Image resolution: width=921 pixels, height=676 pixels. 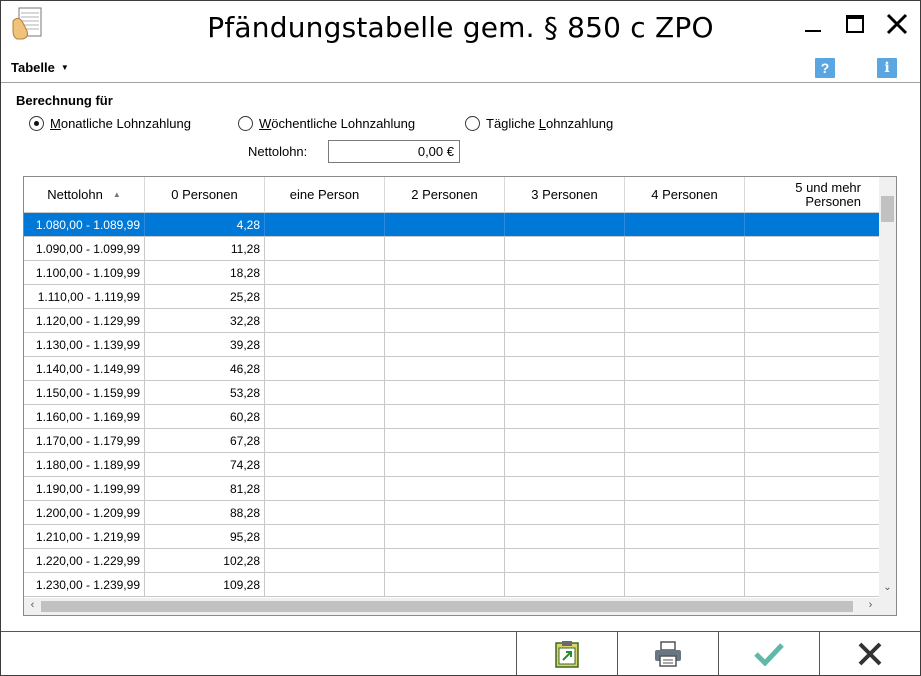 What do you see at coordinates (40, 67) in the screenshot?
I see `menu-tabelle: Tabelle ▼` at bounding box center [40, 67].